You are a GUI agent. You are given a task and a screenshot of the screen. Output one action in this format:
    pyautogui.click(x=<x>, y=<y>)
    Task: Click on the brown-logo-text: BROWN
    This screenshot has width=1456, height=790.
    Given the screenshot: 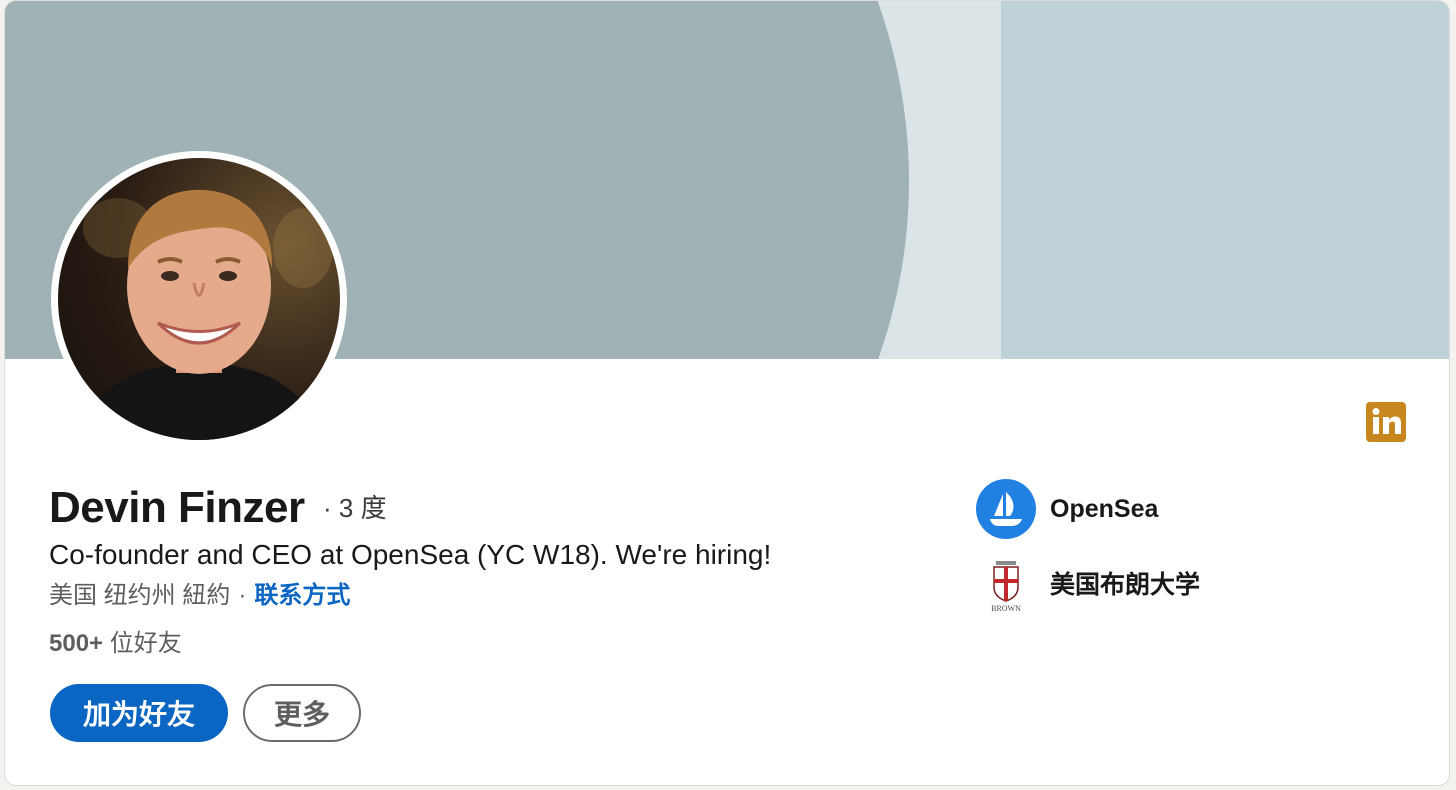 What is the action you would take?
    pyautogui.click(x=1006, y=608)
    